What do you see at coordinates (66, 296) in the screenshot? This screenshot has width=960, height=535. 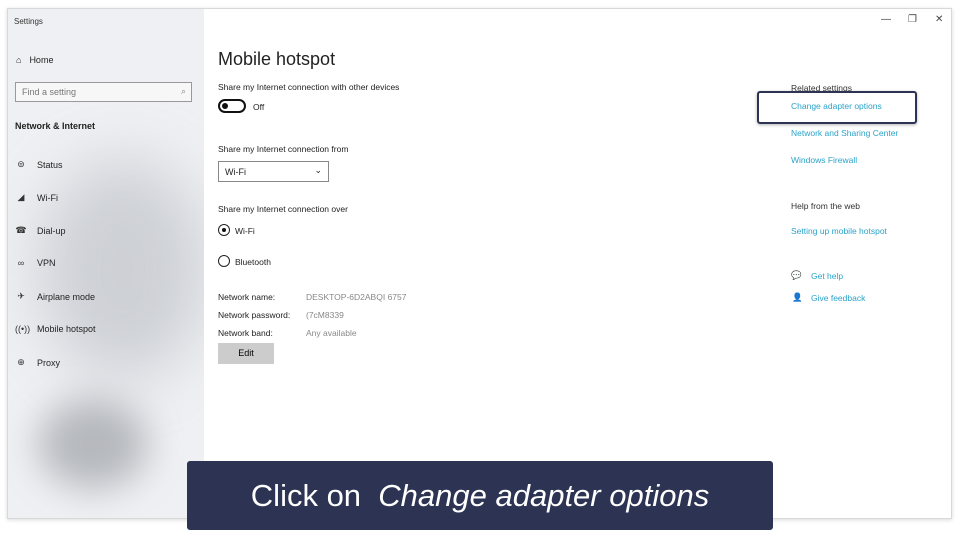 I see `sidebar-item-label: Airplane mode` at bounding box center [66, 296].